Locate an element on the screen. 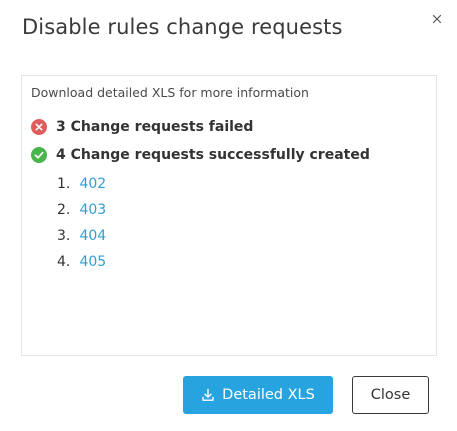  list-item: 4. 405 is located at coordinates (81, 266).